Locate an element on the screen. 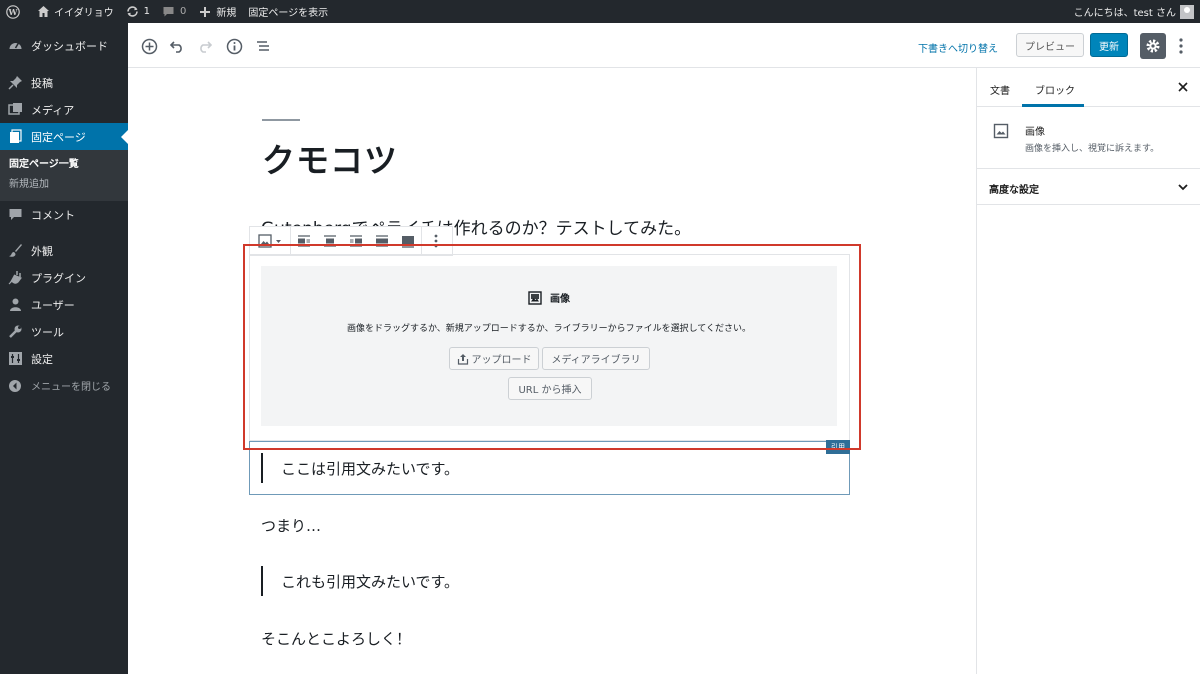 The width and height of the screenshot is (1200, 674). sidebar-item-label: 固定ページ is located at coordinates (58, 137).